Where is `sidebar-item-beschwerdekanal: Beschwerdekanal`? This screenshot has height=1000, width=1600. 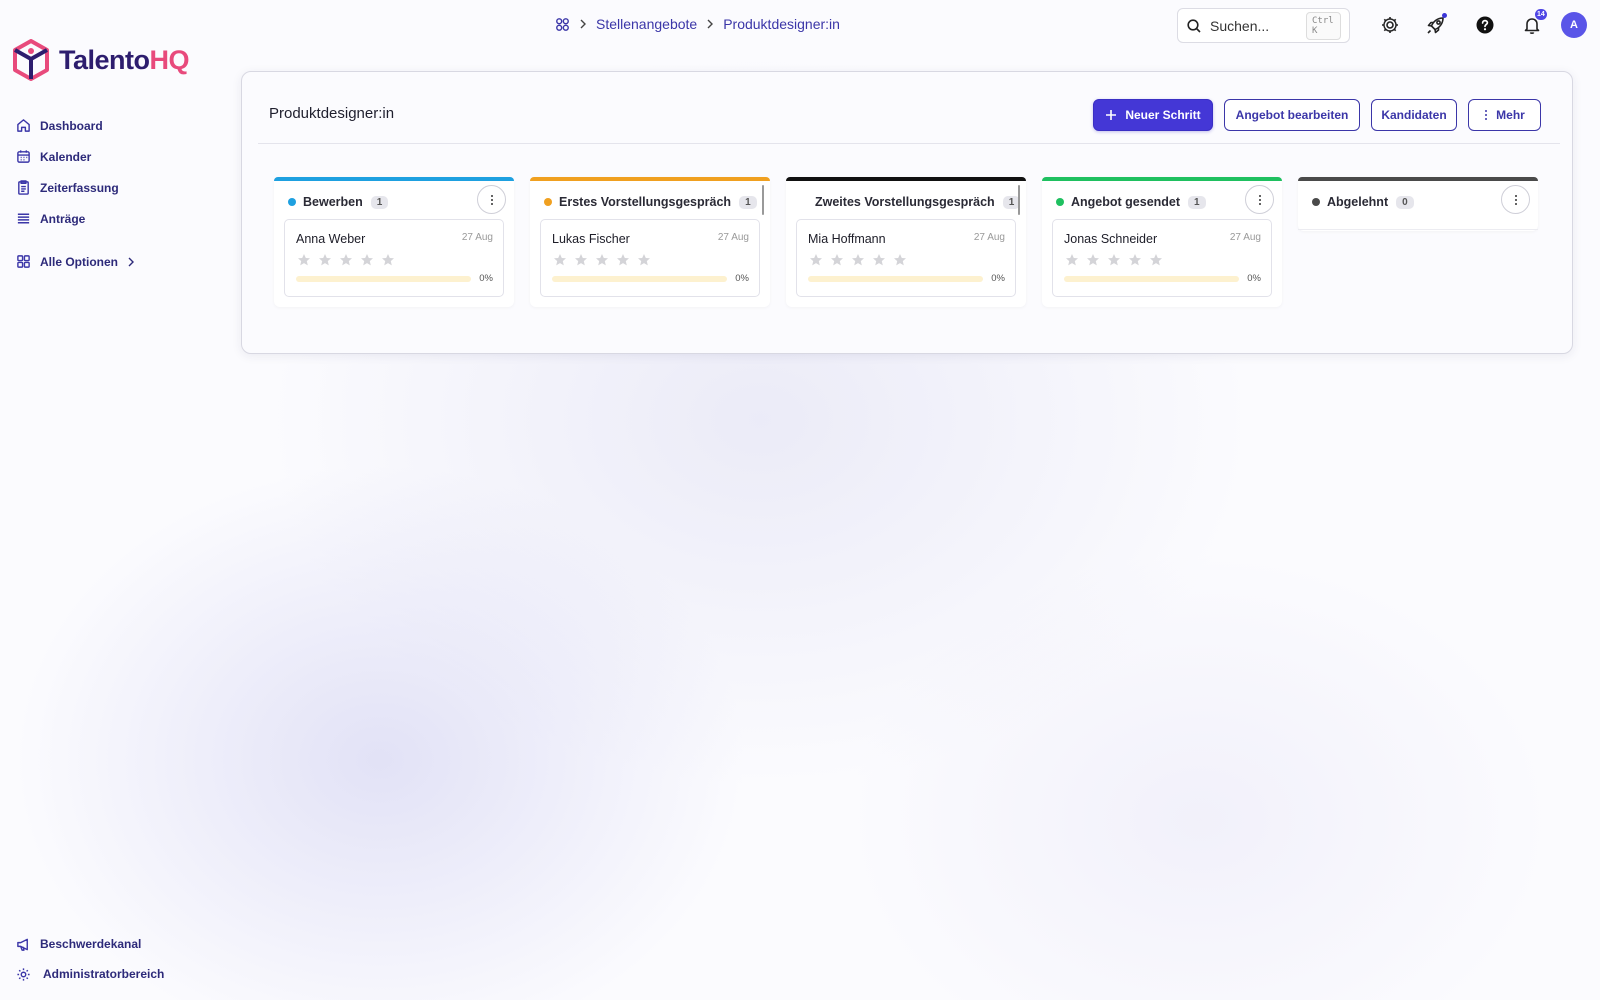 sidebar-item-beschwerdekanal: Beschwerdekanal is located at coordinates (116, 944).